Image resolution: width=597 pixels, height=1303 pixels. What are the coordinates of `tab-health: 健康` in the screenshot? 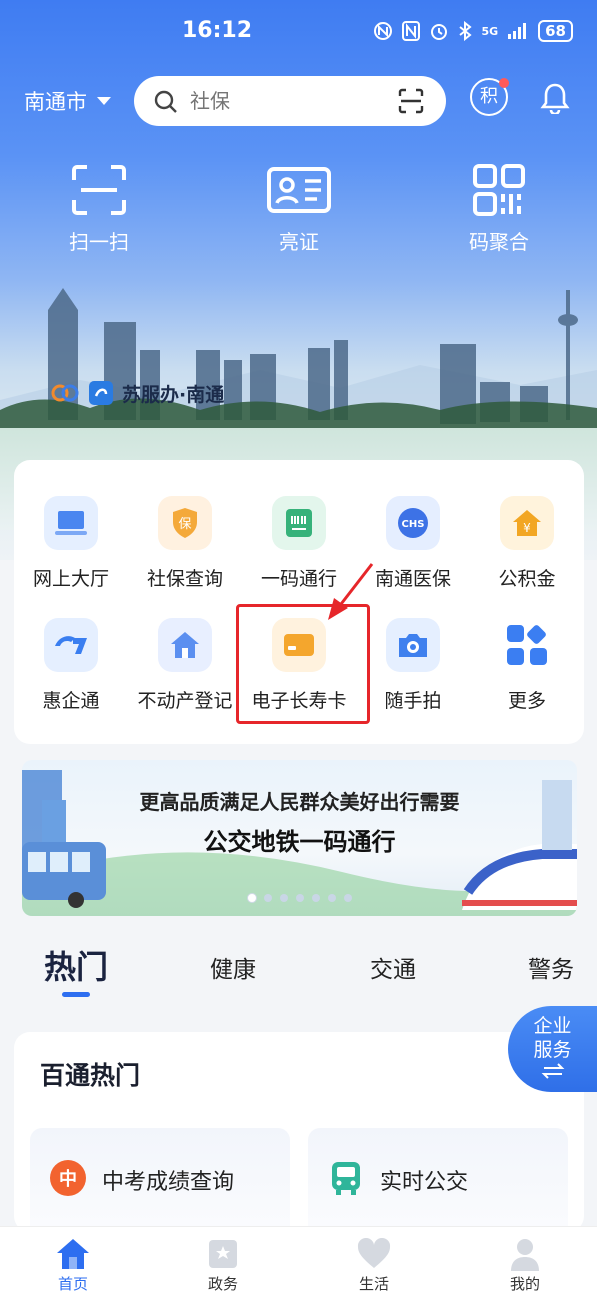 It's located at (233, 967).